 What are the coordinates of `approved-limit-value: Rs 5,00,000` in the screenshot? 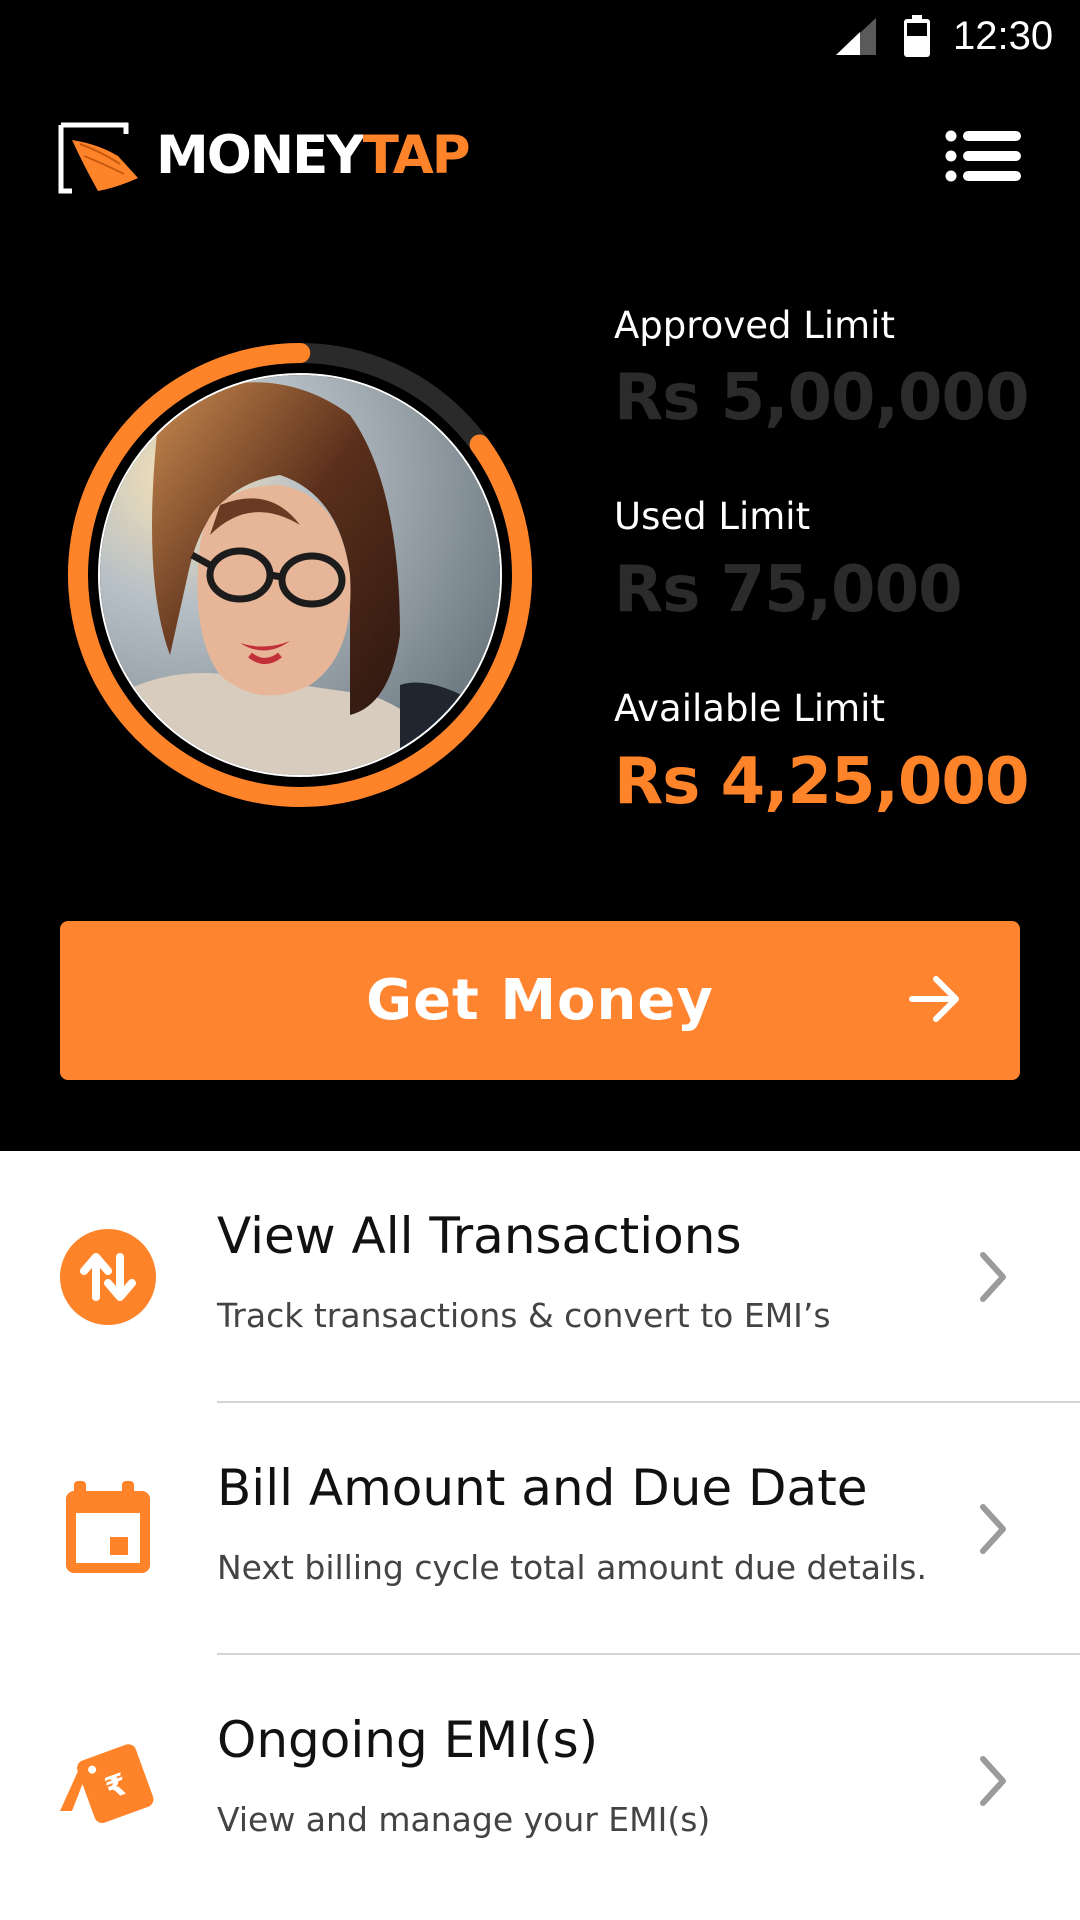 It's located at (821, 398).